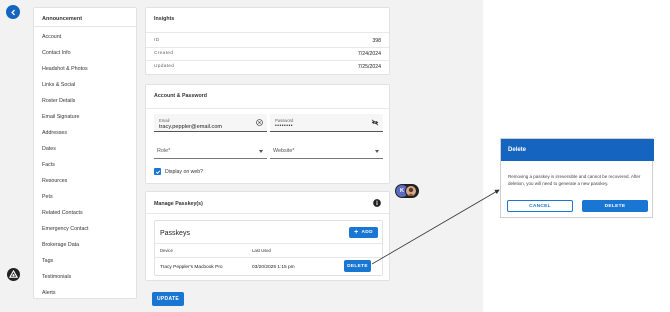  What do you see at coordinates (577, 150) in the screenshot?
I see `dialog-header: Delete` at bounding box center [577, 150].